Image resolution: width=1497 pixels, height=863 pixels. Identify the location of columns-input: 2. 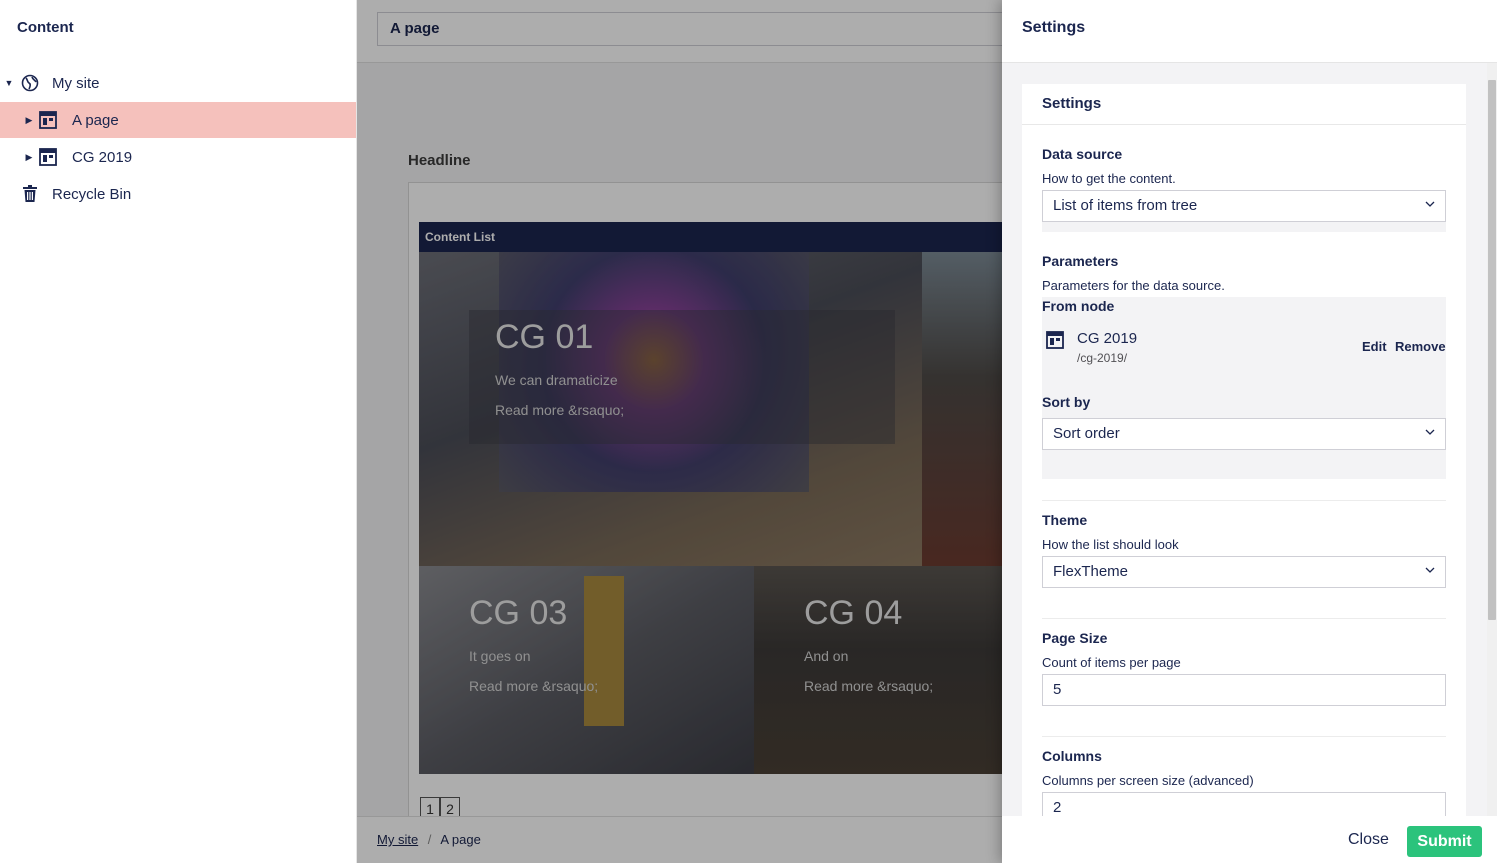
(1244, 804).